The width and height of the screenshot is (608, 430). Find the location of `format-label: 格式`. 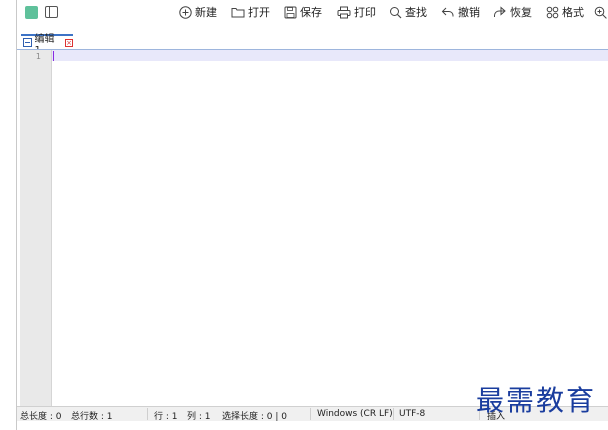

format-label: 格式 is located at coordinates (573, 12).